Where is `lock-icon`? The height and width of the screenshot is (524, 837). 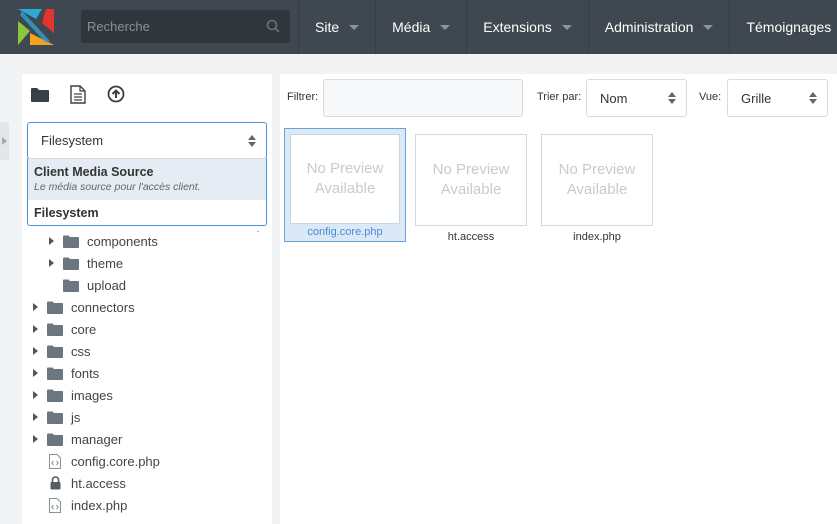
lock-icon is located at coordinates (55, 483).